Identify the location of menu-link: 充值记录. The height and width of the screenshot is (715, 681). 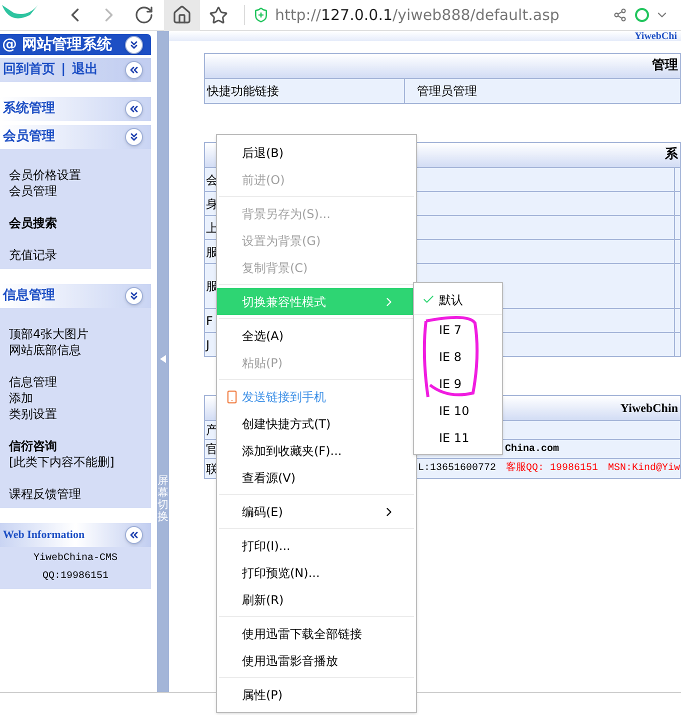
(80, 255).